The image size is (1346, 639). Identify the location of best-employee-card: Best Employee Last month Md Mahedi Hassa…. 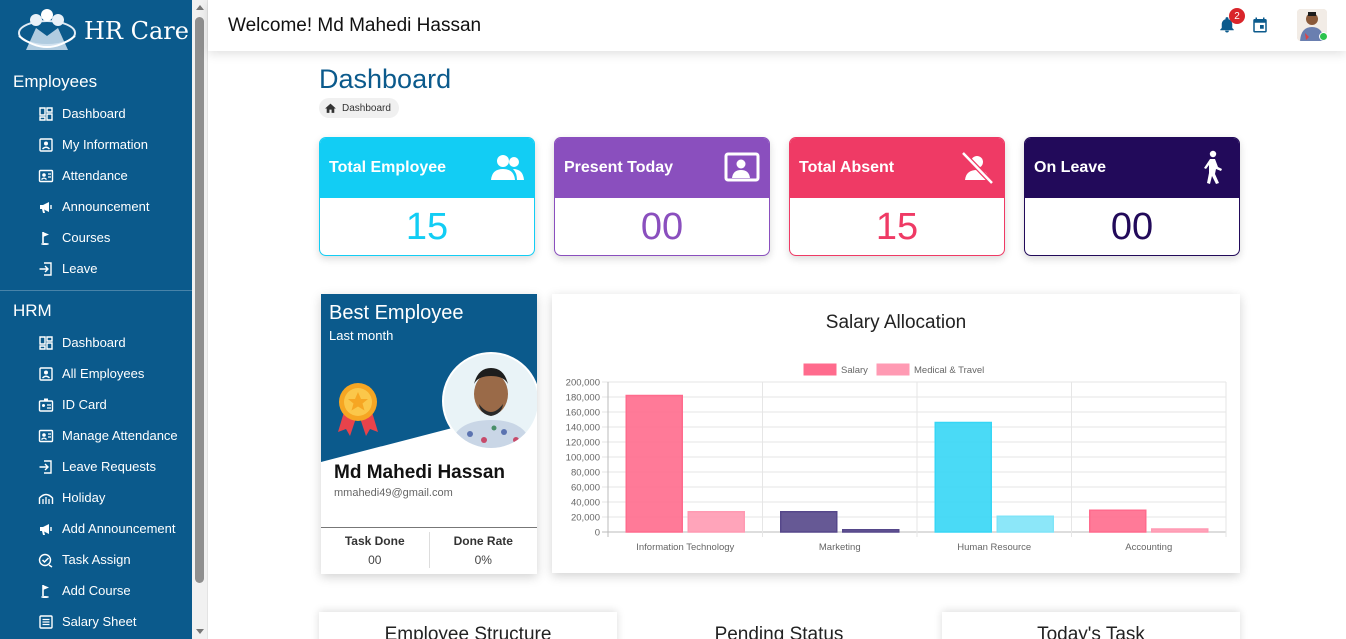
(429, 434).